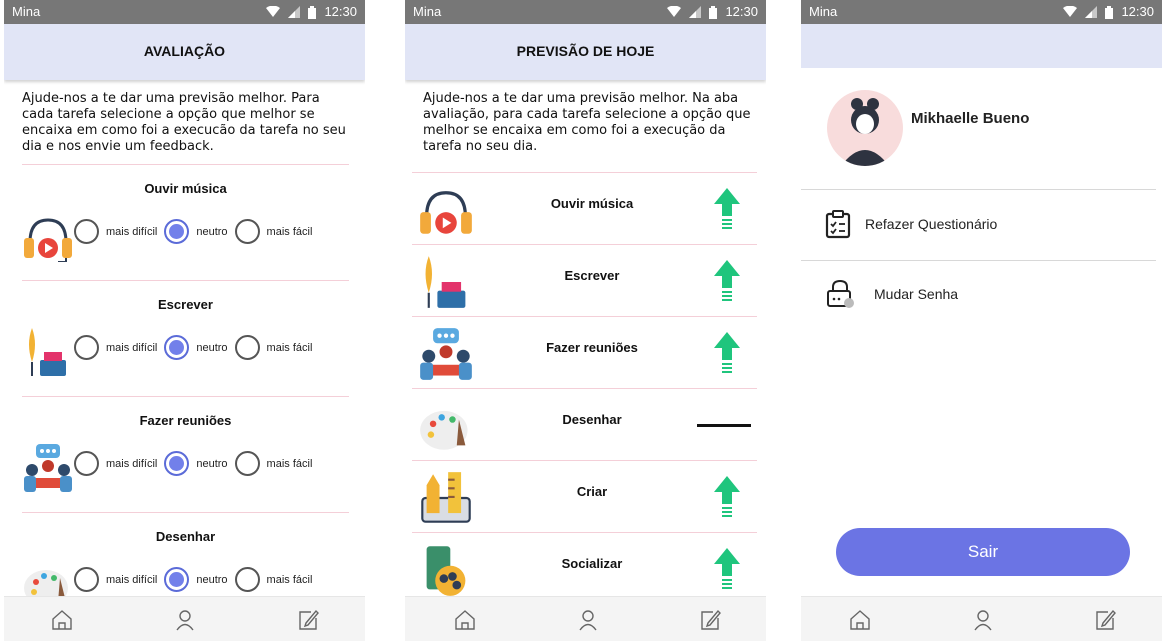  I want to click on forecast-row: Fazer reuniões, so click(584, 352).